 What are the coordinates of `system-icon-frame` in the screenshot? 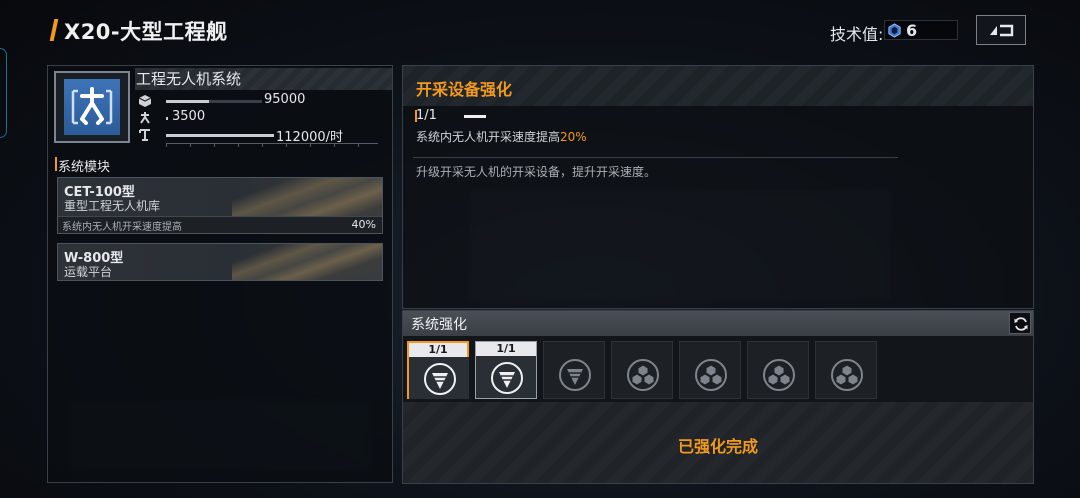 It's located at (92, 107).